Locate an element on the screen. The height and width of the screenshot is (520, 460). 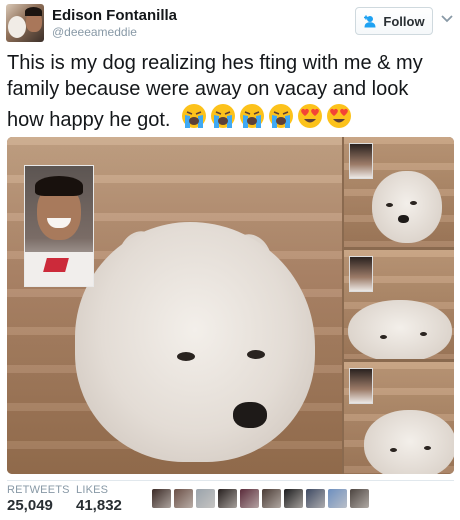
likes-count: 41,832 is located at coordinates (99, 505).